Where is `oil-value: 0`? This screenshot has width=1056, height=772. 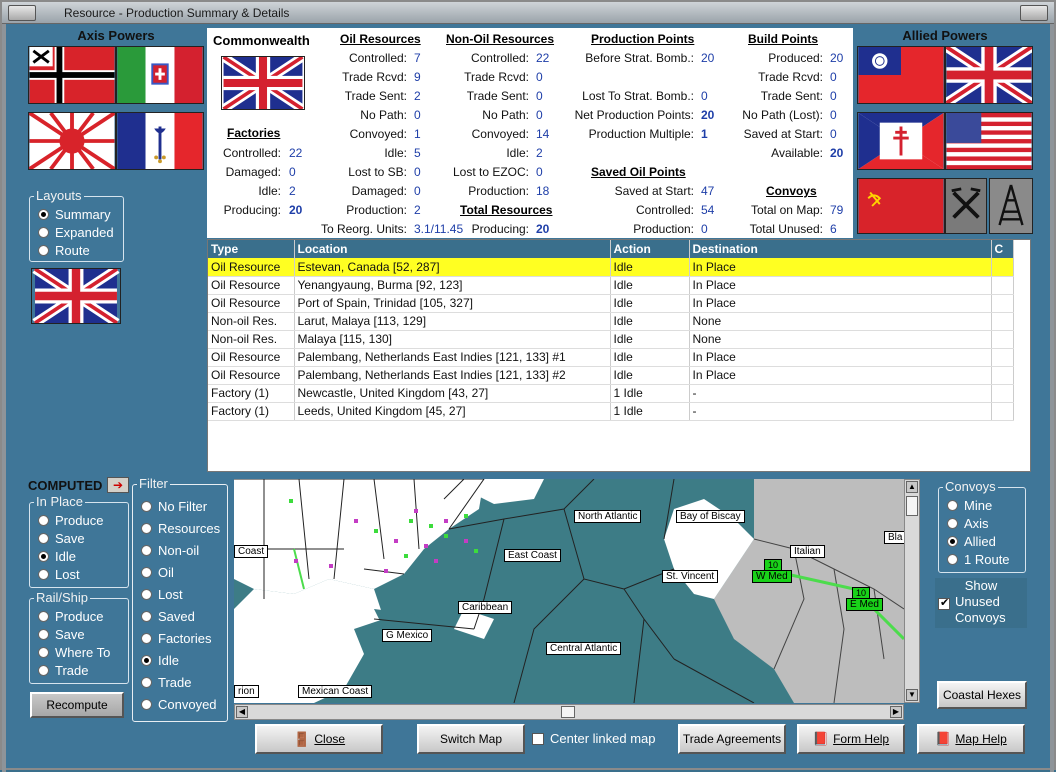 oil-value: 0 is located at coordinates (417, 115).